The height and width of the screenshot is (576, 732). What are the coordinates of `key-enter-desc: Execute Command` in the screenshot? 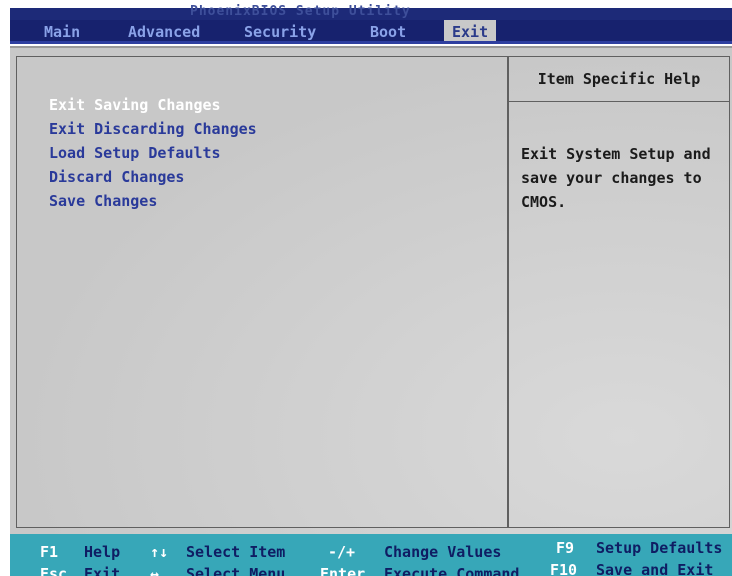 It's located at (452, 570).